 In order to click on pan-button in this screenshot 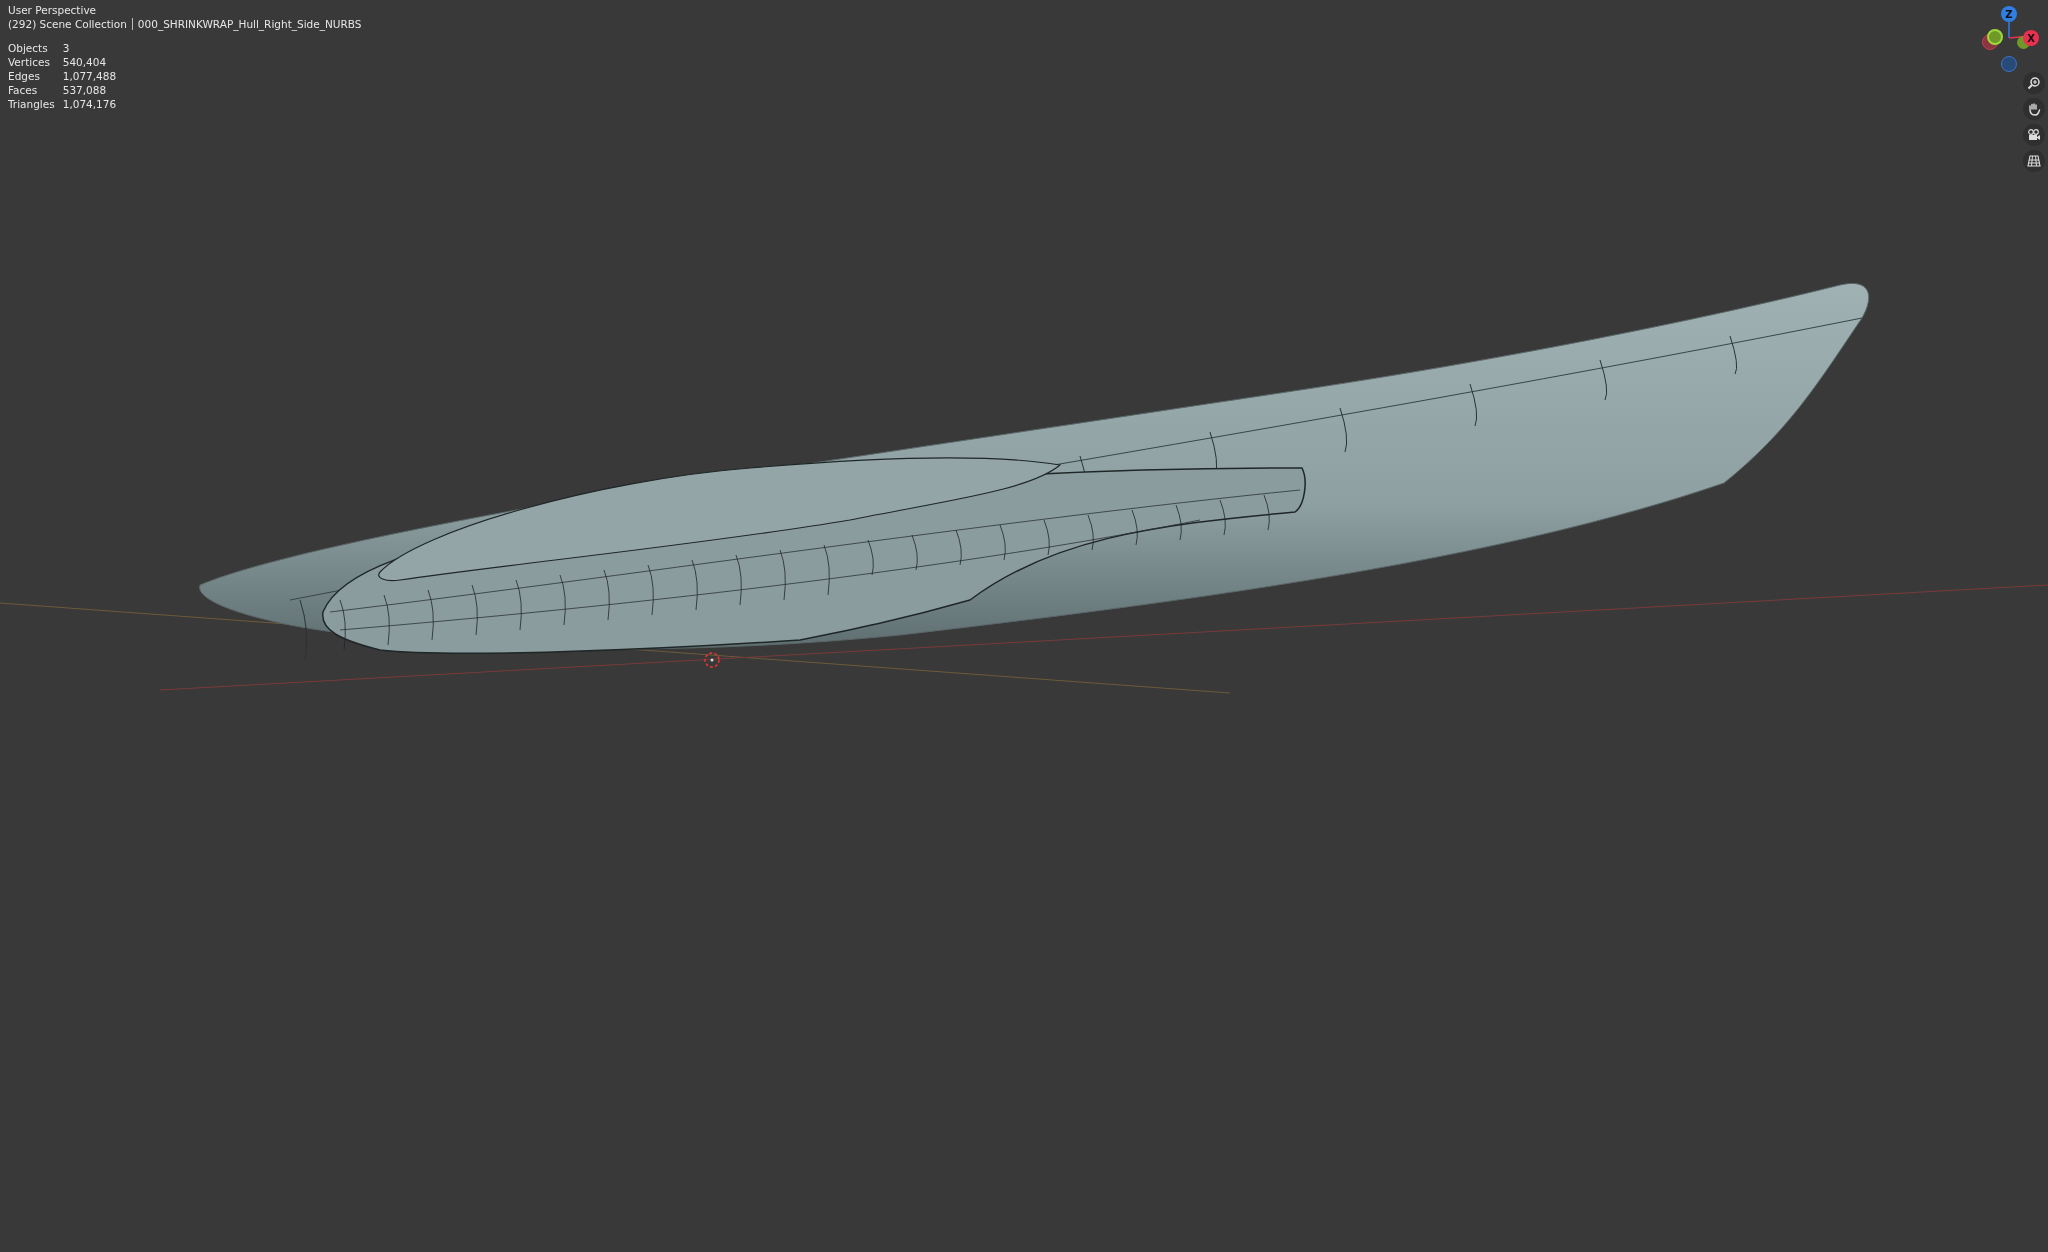, I will do `click(2034, 109)`.